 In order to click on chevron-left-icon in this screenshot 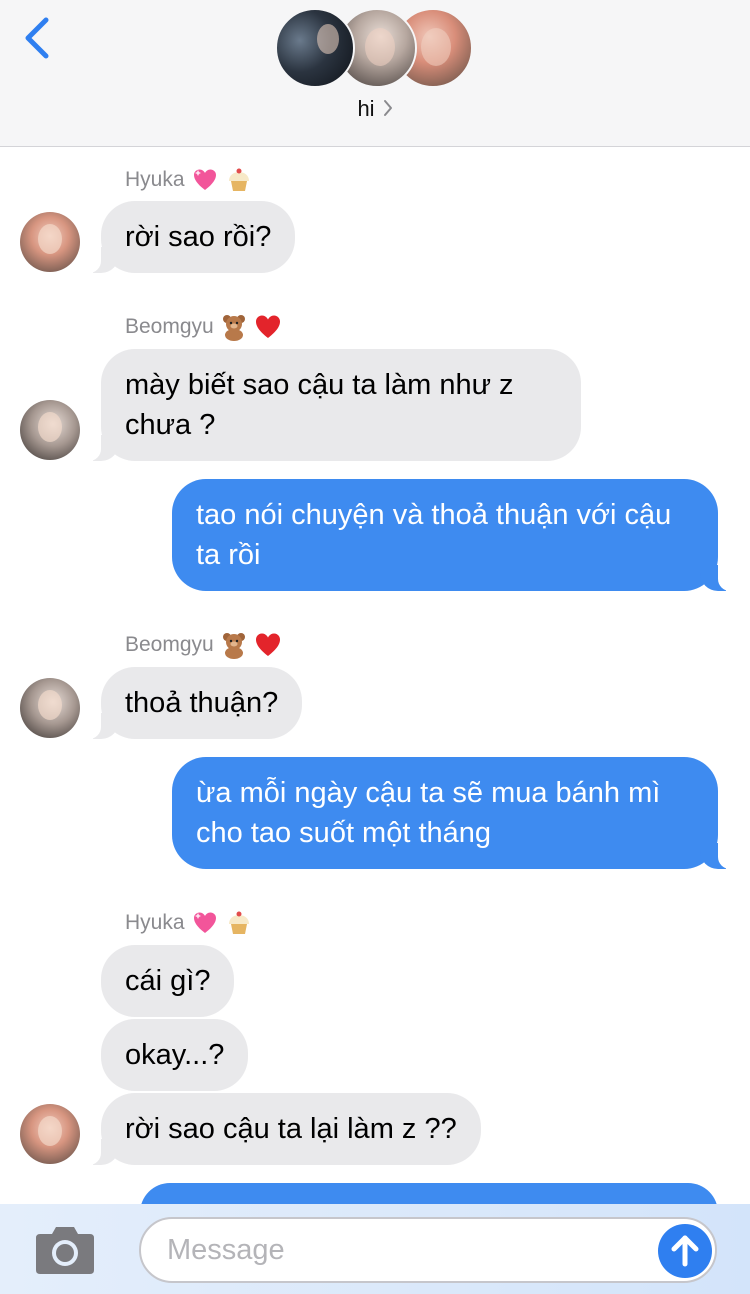, I will do `click(37, 38)`.